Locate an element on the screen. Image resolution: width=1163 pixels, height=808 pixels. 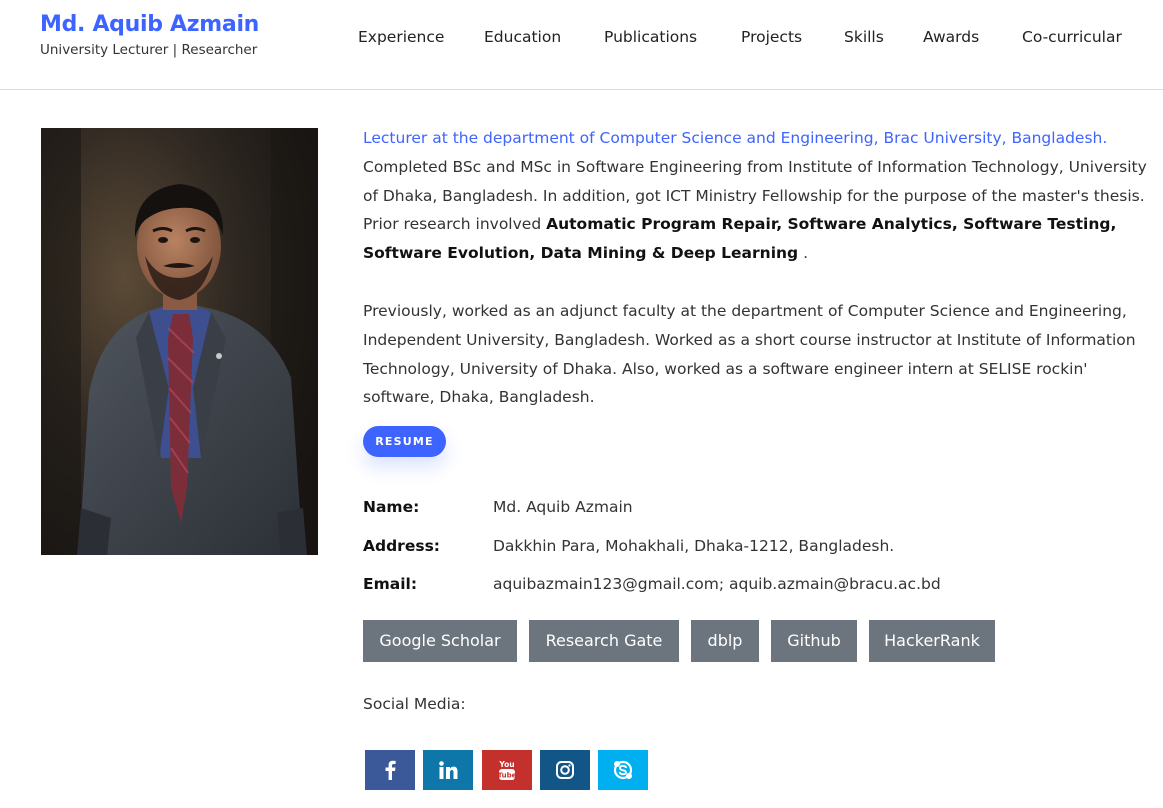
address-label: Address: is located at coordinates (401, 546).